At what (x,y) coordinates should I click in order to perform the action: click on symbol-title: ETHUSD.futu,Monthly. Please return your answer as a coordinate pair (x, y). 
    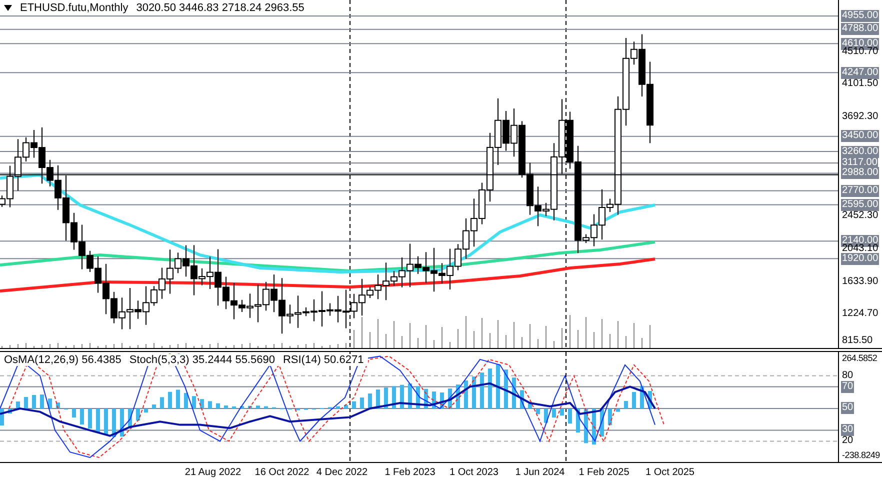
    Looking at the image, I should click on (74, 8).